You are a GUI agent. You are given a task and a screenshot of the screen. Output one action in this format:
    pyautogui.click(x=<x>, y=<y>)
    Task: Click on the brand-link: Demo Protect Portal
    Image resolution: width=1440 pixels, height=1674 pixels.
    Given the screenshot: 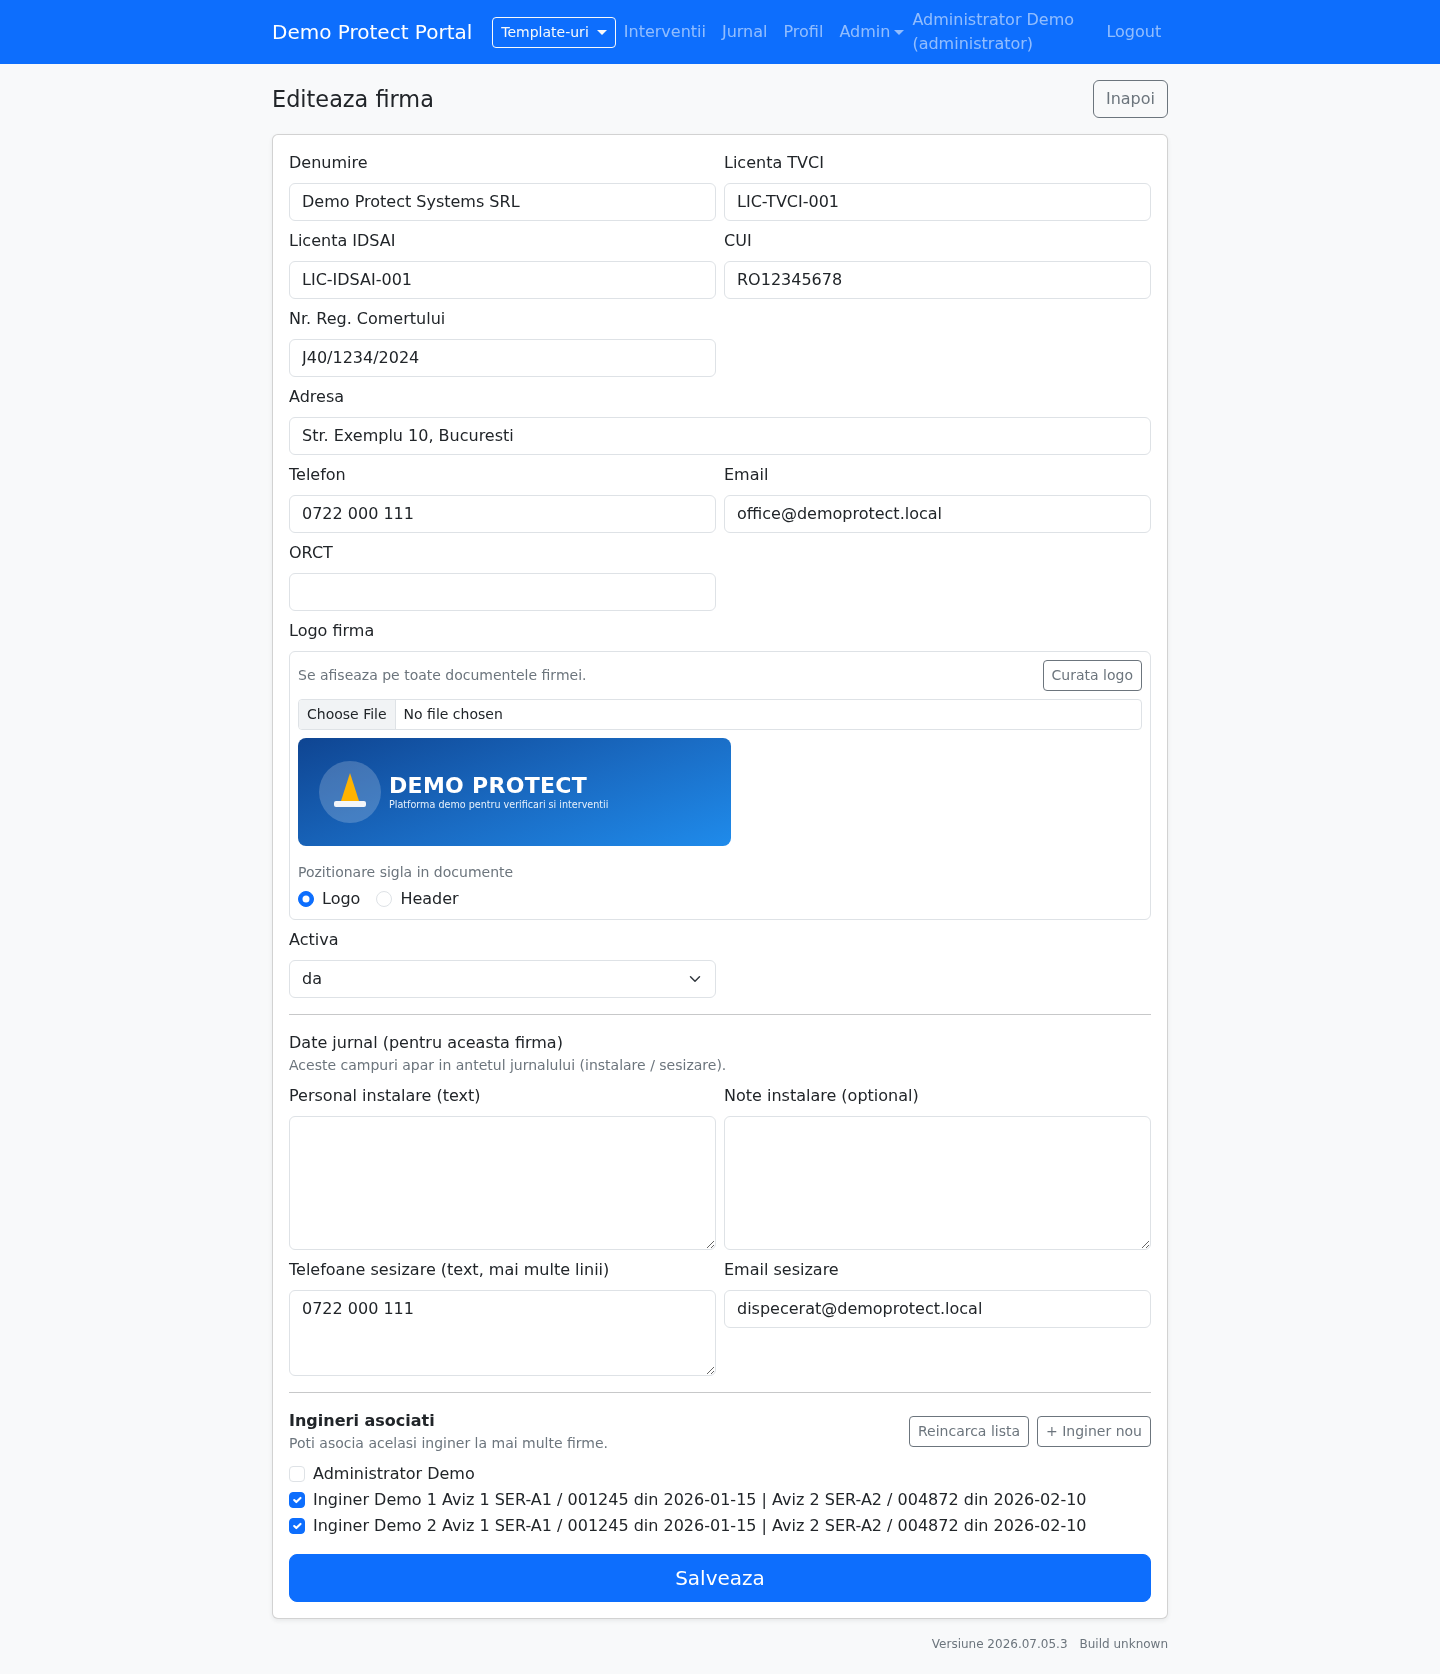 What is the action you would take?
    pyautogui.click(x=372, y=32)
    